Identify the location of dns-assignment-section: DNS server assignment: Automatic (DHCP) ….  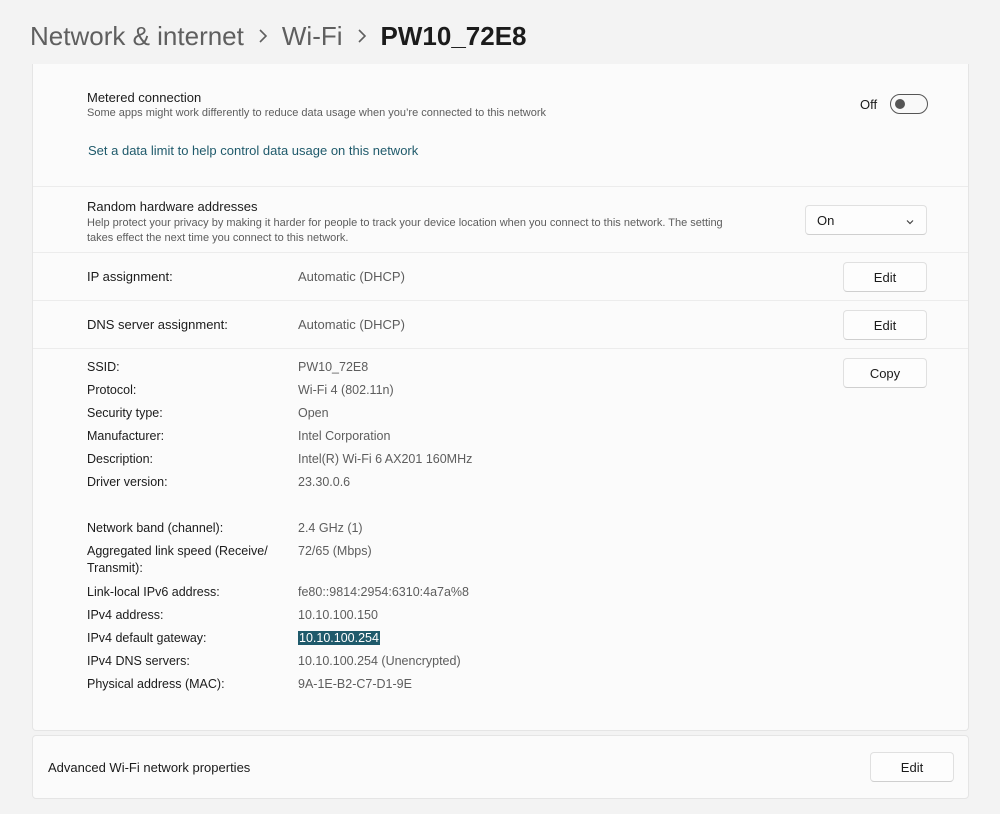
(500, 325).